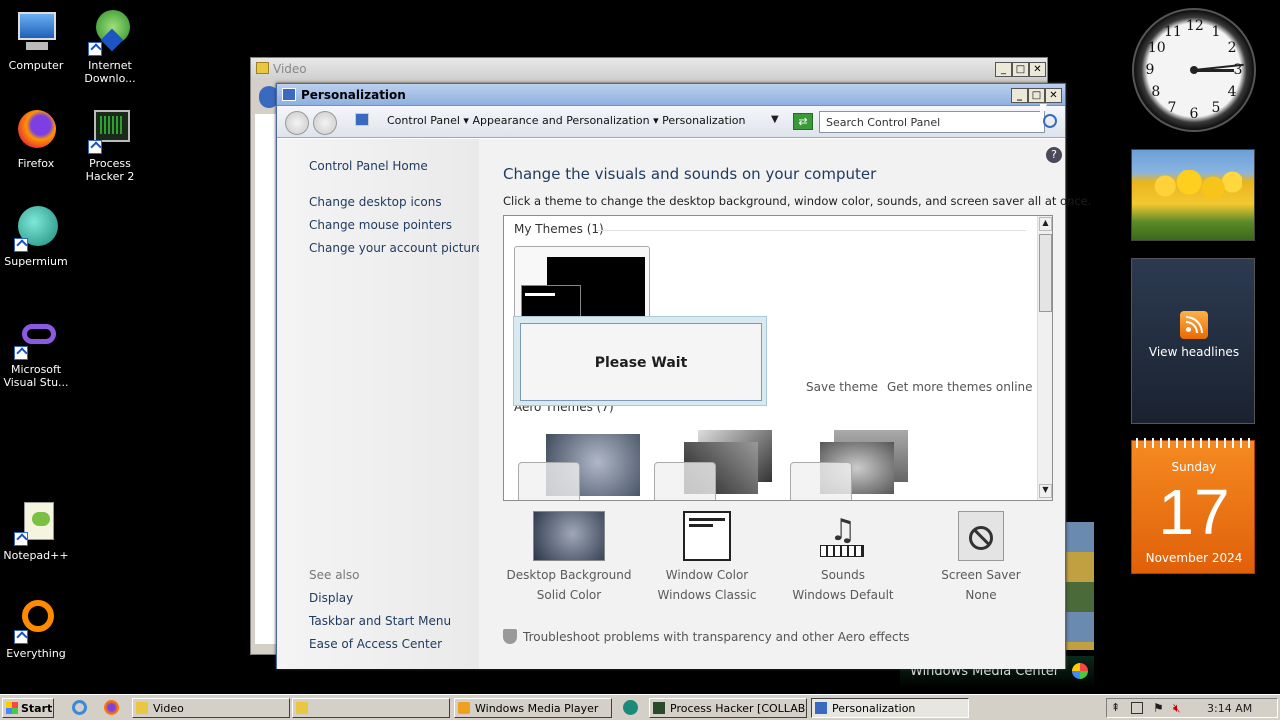  Describe the element at coordinates (716, 465) in the screenshot. I see `theme-thumbnail-architecture` at that location.